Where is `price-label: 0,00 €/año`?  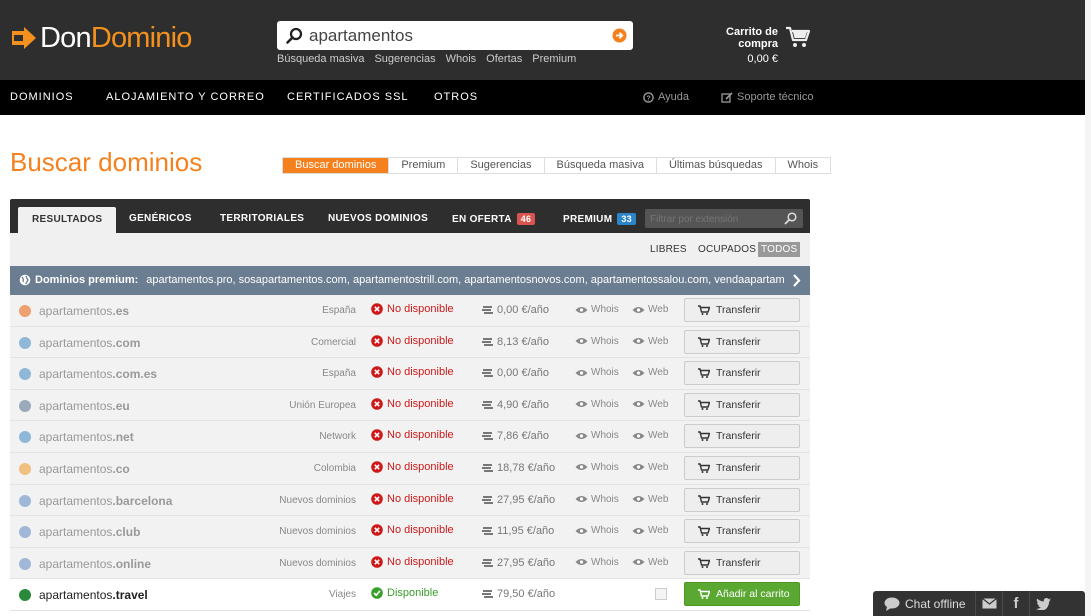 price-label: 0,00 €/año is located at coordinates (523, 373).